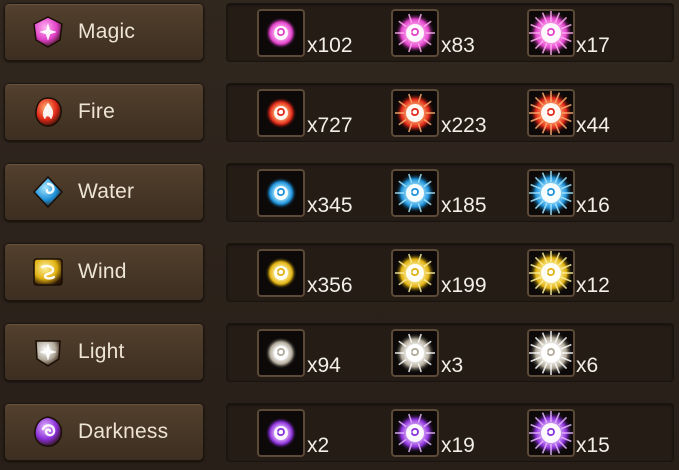 The width and height of the screenshot is (679, 470). I want to click on essence-count: x356, so click(330, 285).